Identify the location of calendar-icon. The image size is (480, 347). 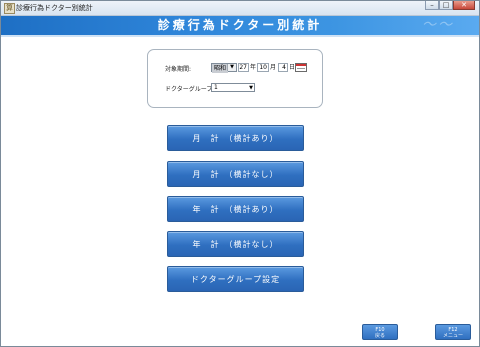
(301, 67).